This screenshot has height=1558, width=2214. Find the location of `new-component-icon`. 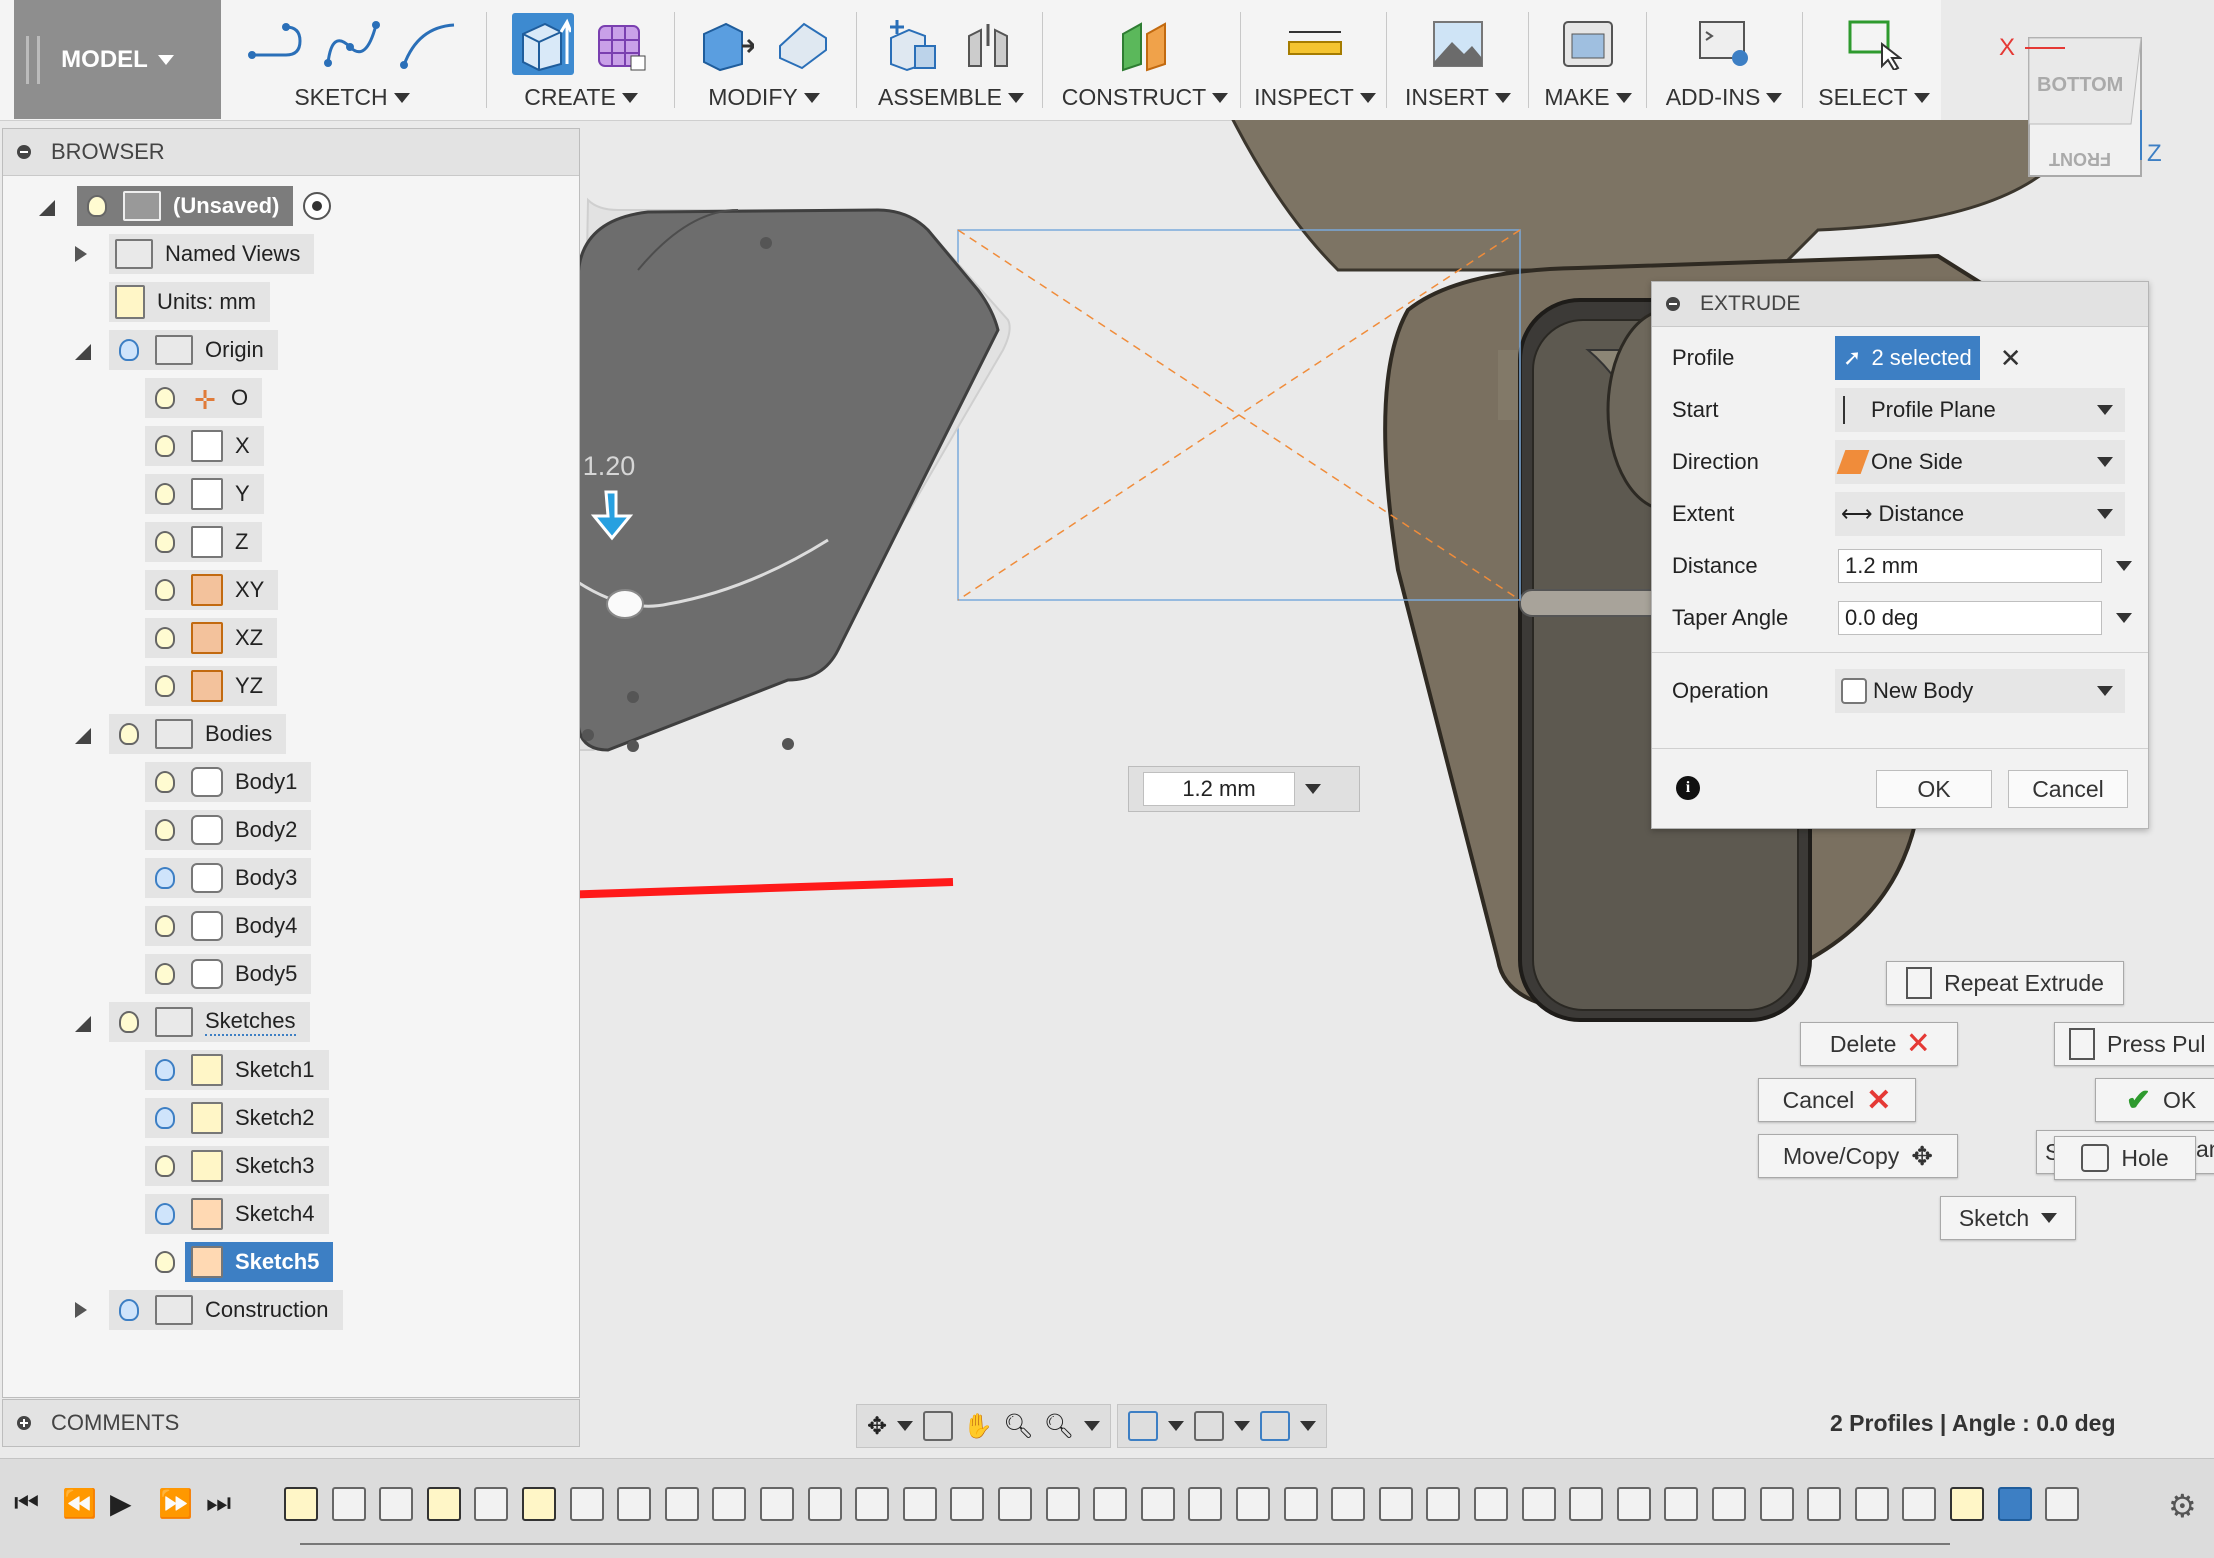

new-component-icon is located at coordinates (913, 44).